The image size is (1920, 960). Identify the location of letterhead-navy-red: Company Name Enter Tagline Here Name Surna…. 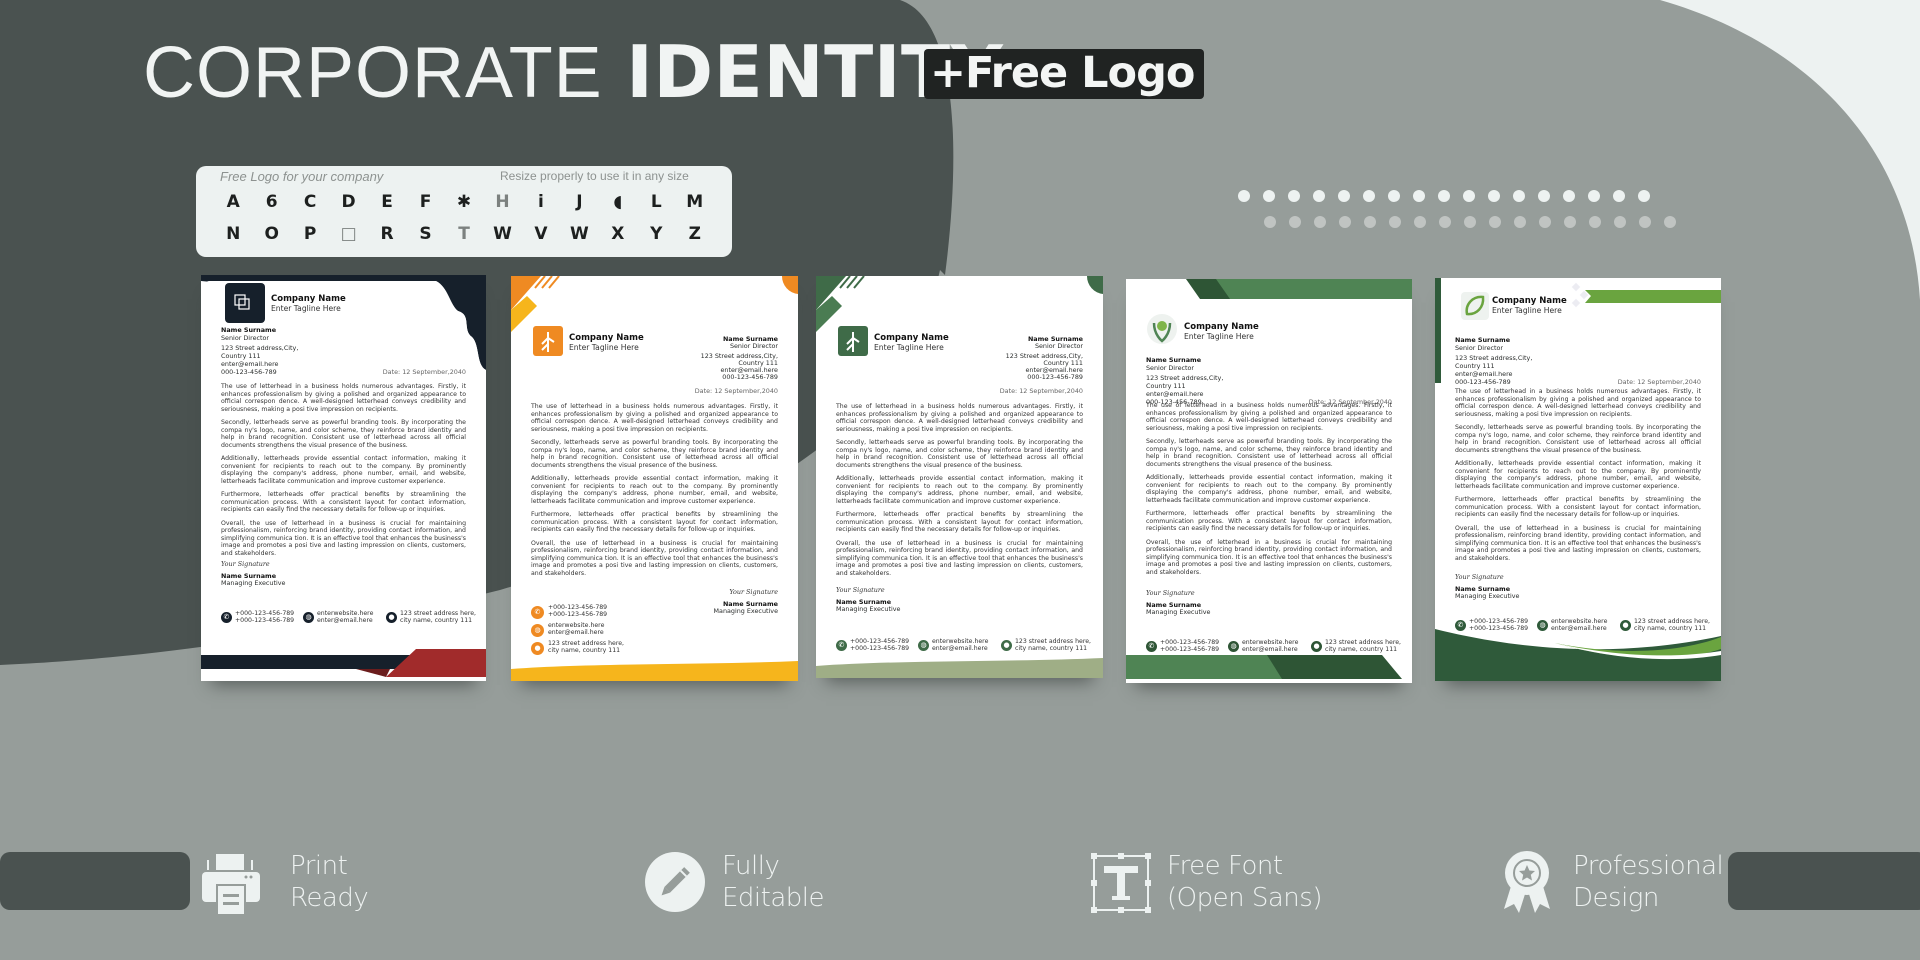
(343, 478).